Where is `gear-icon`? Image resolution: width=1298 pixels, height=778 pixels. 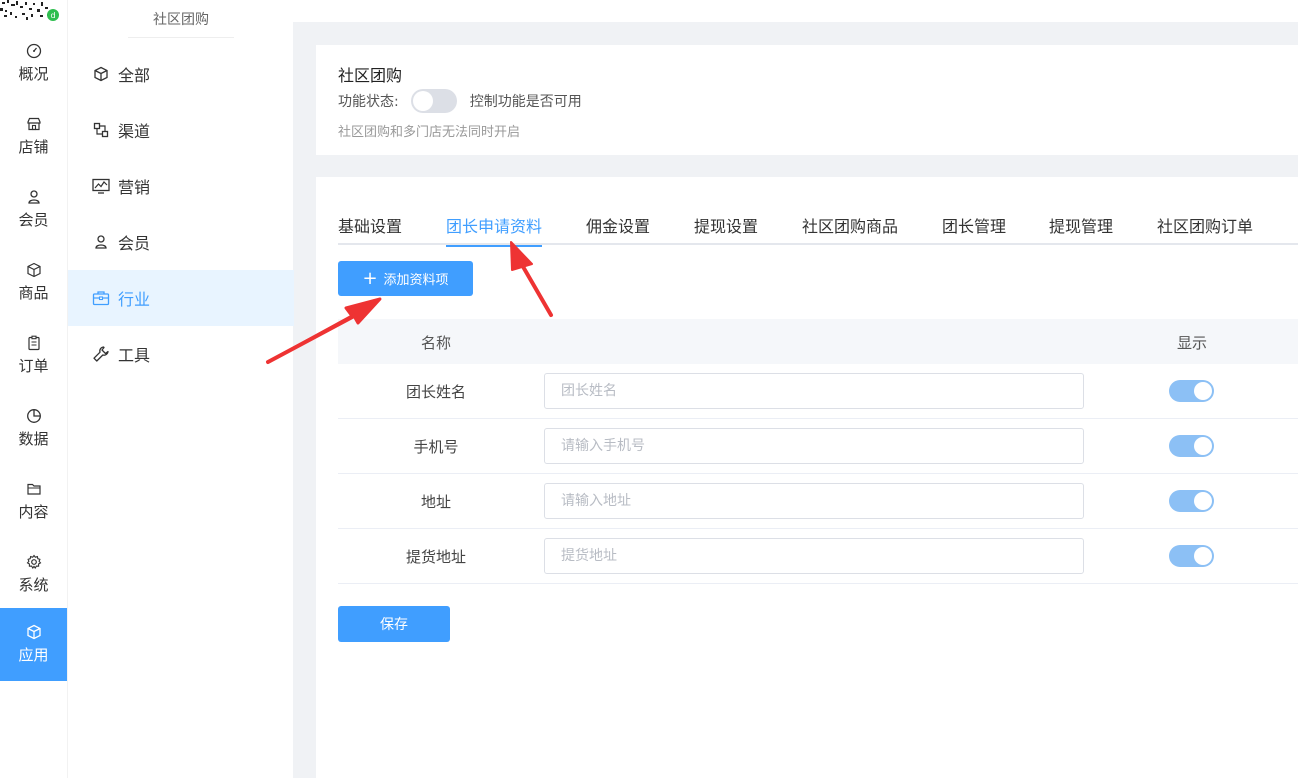
gear-icon is located at coordinates (34, 562).